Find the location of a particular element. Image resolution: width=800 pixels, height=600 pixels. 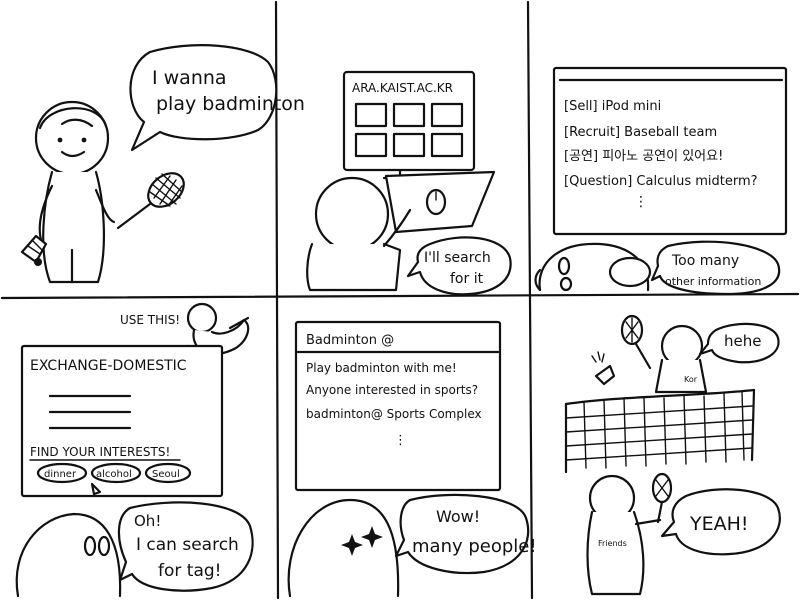

tag-label: dinner is located at coordinates (60, 474).